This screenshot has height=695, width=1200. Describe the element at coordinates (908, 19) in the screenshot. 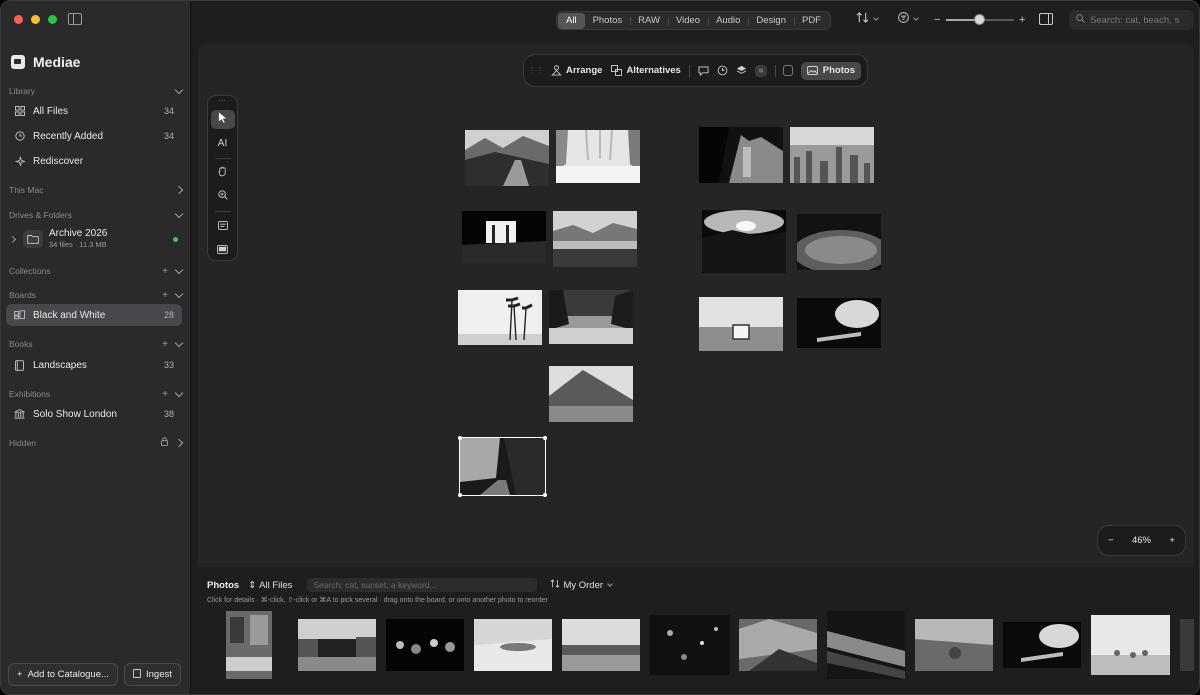

I see `view-options-button` at that location.